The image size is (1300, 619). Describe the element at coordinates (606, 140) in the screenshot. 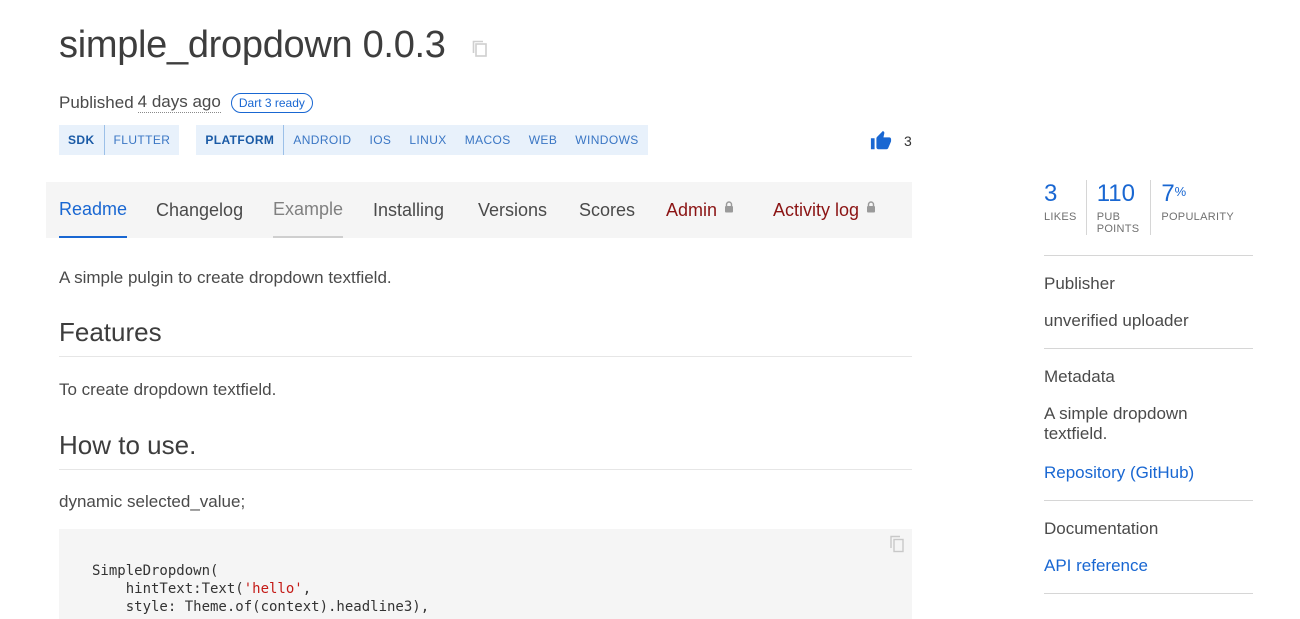

I see `tag-windows: WINDOWS` at that location.